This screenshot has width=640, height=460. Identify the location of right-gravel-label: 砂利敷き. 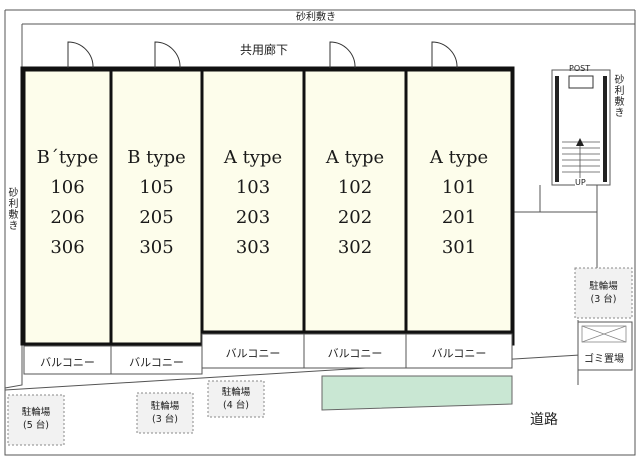
(619, 97).